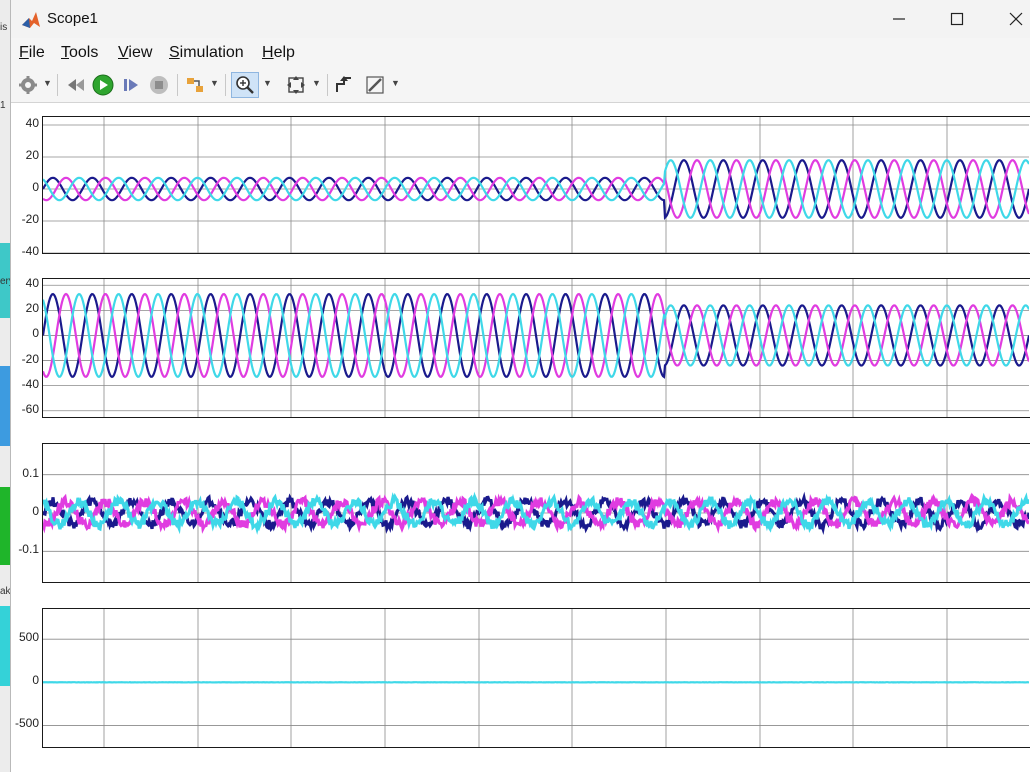  I want to click on settings-button, so click(28, 85).